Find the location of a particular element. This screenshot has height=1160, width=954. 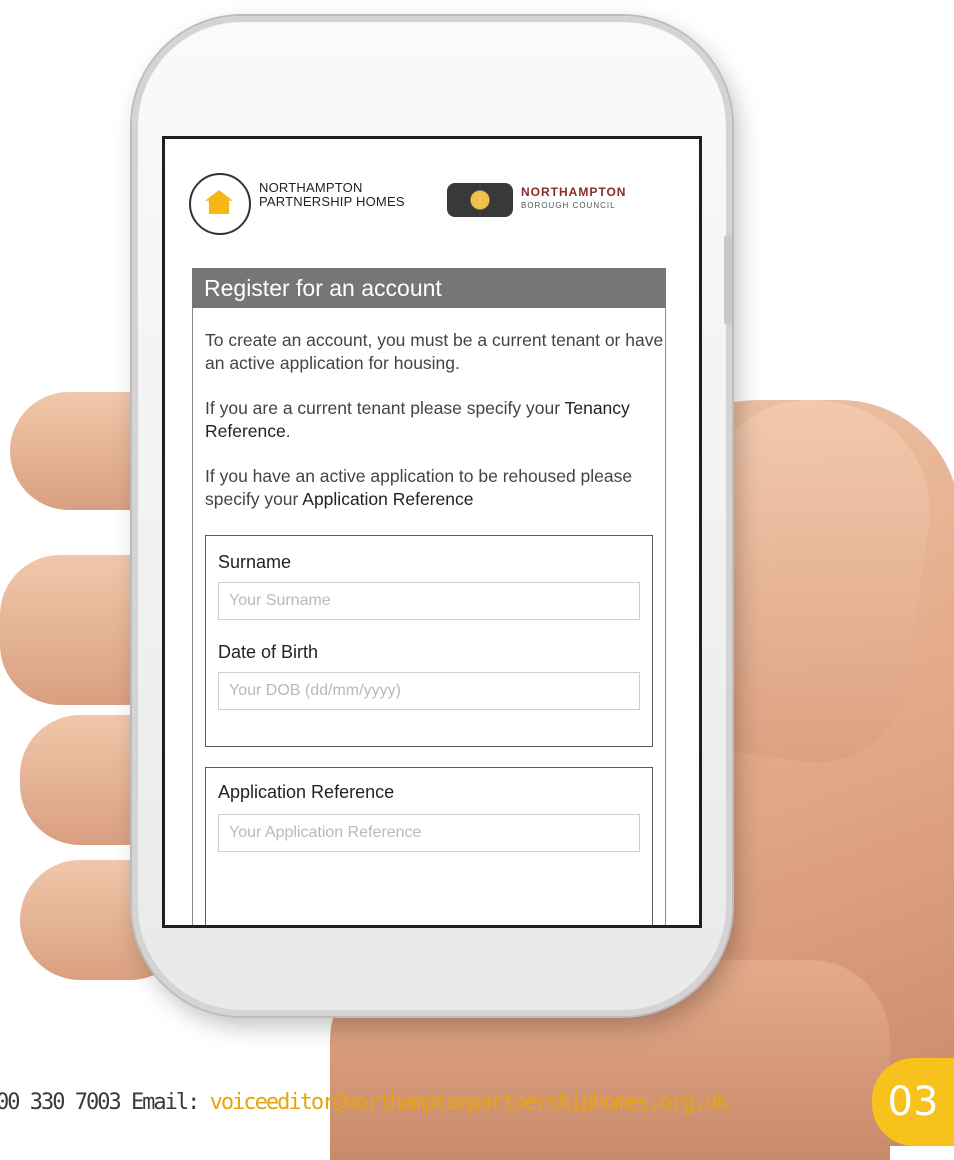

council-logo-title: NORTHAMPTON is located at coordinates (574, 192).